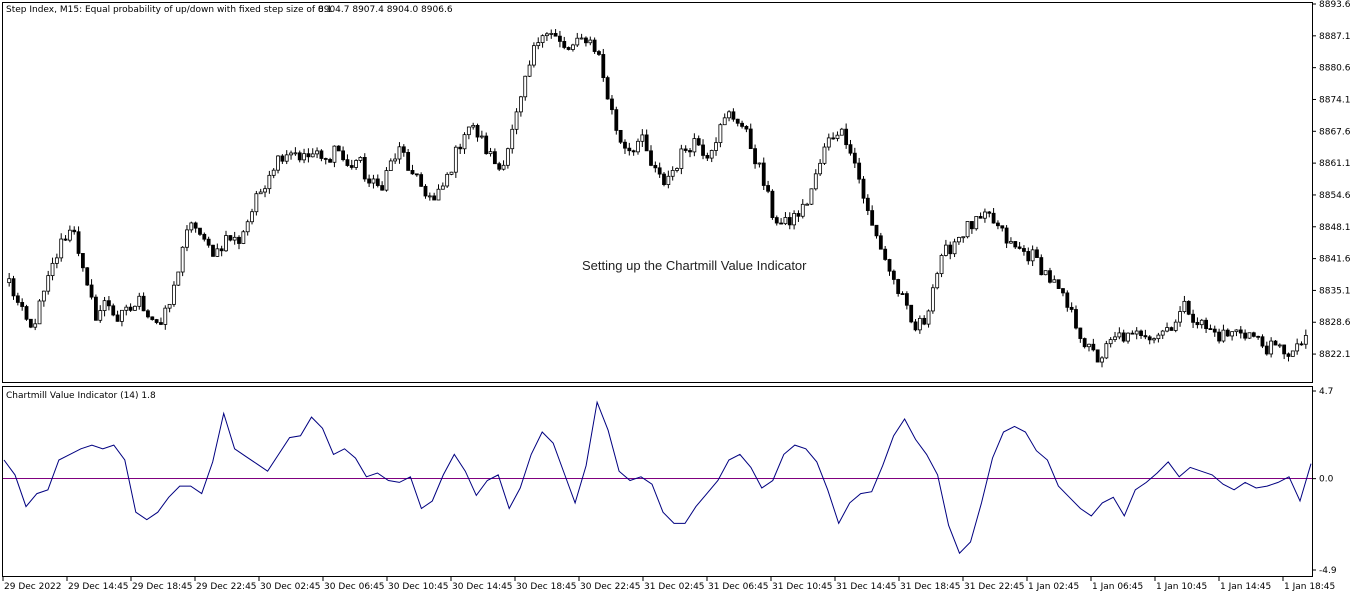  I want to click on price-axis-label: 8828.6, so click(1335, 323).